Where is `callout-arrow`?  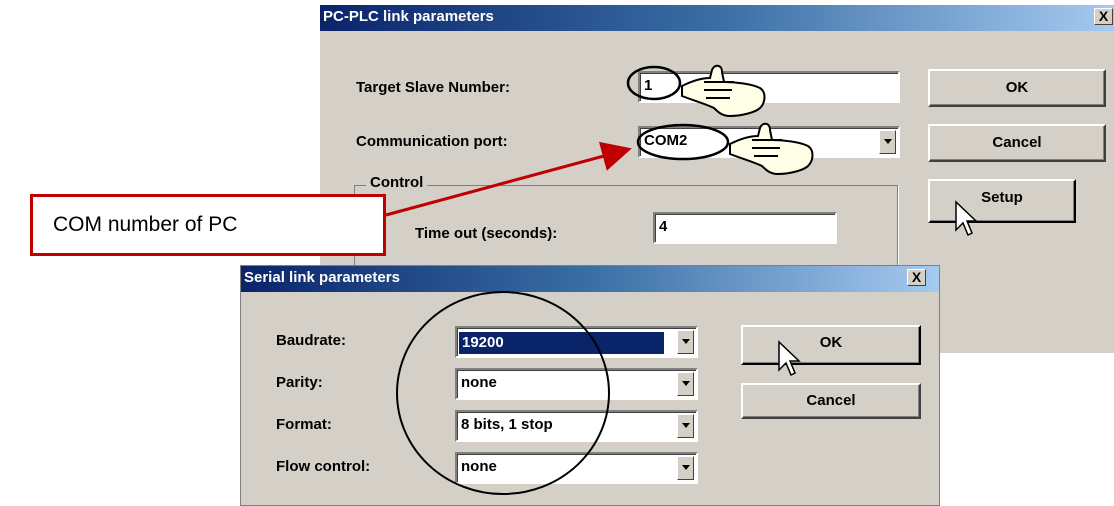
callout-arrow is located at coordinates (508, 179).